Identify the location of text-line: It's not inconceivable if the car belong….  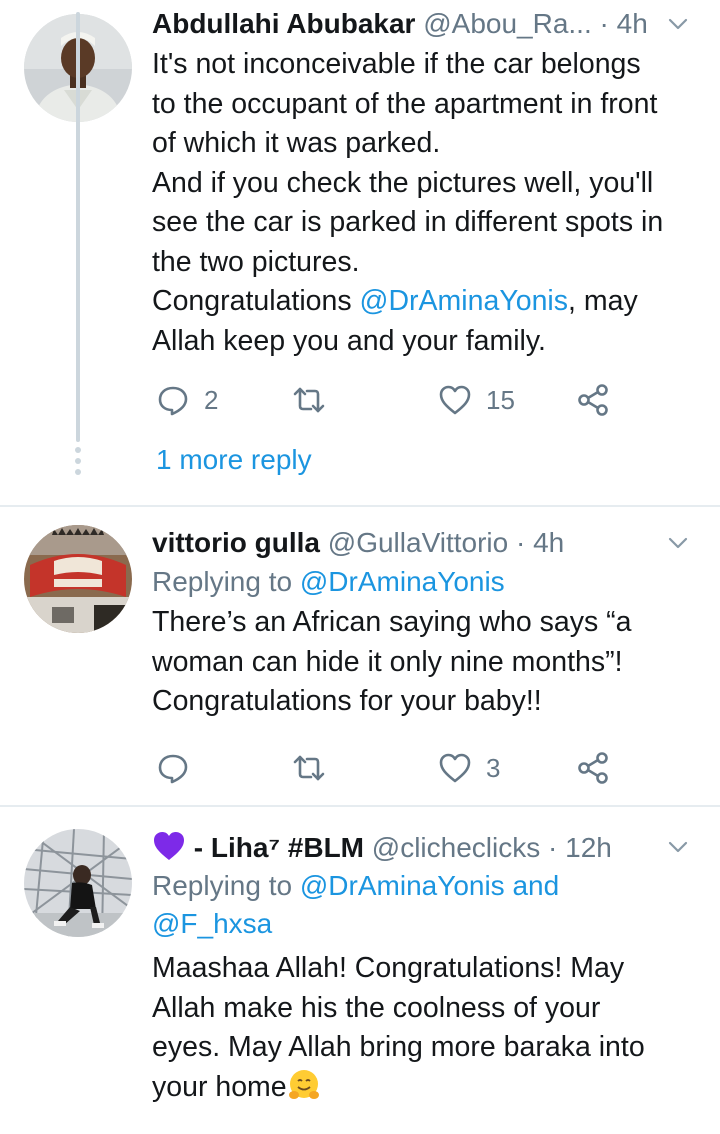
(396, 64).